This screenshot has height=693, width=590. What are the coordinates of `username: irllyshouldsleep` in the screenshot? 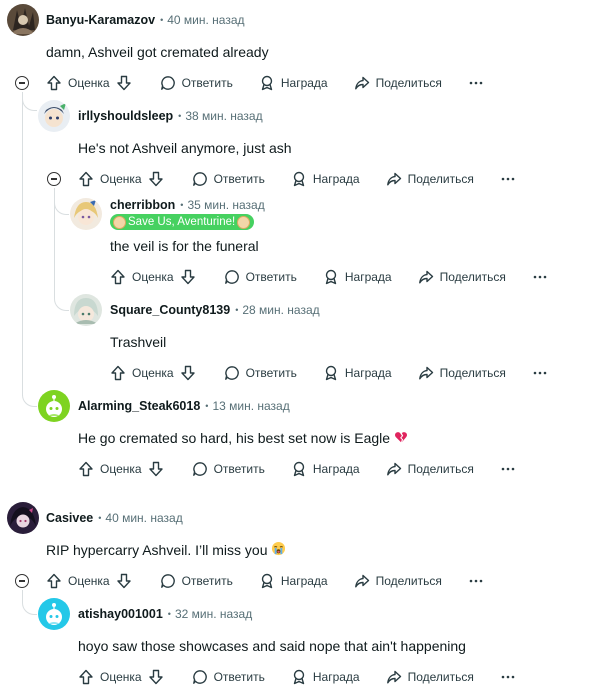 It's located at (125, 116).